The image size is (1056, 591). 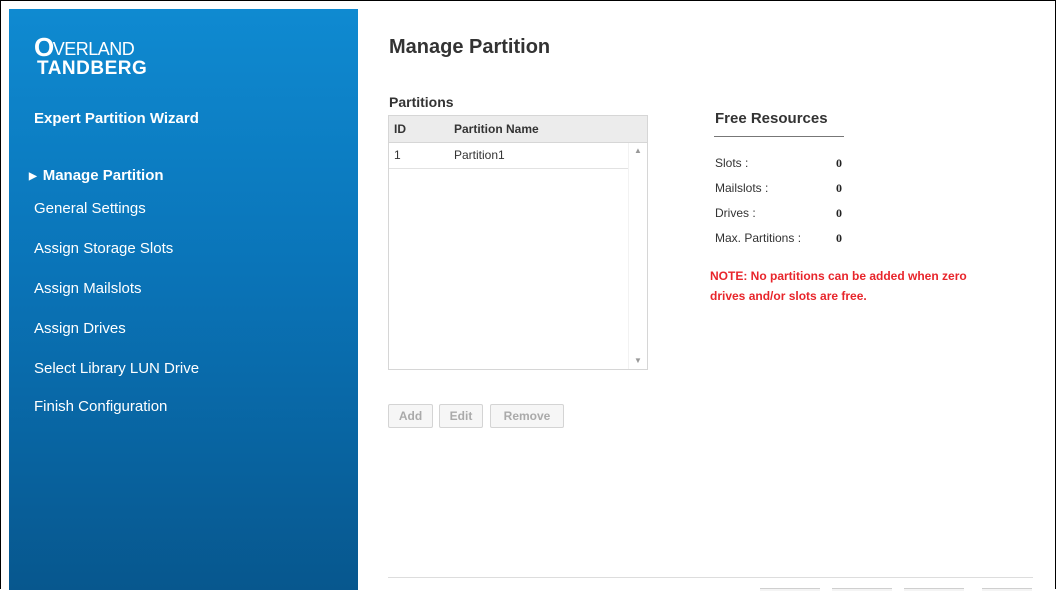 What do you see at coordinates (710, 577) in the screenshot?
I see `footer-divider` at bounding box center [710, 577].